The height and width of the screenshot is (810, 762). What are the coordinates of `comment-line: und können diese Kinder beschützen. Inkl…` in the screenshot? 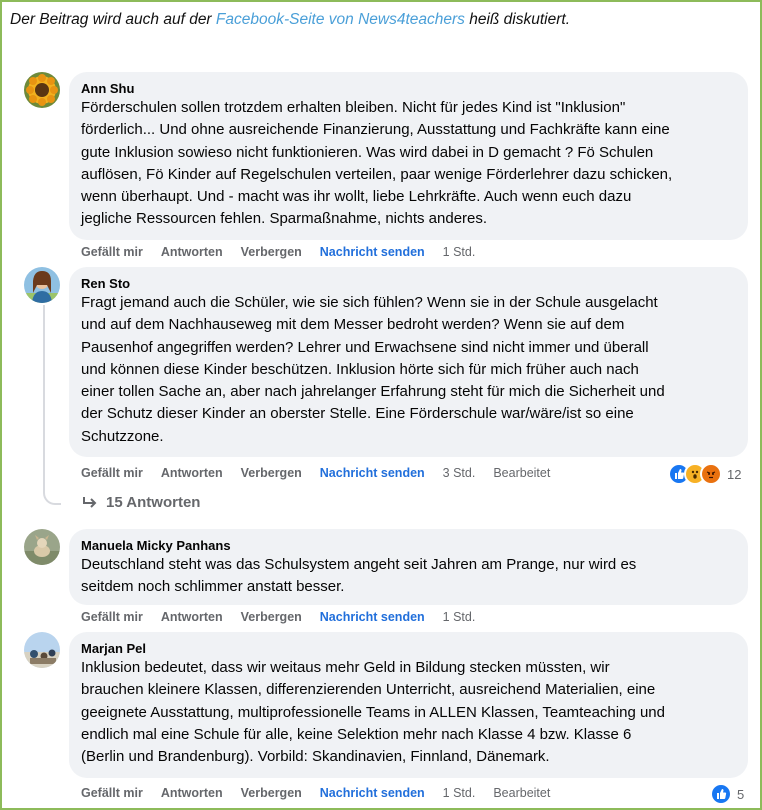 It's located at (360, 369).